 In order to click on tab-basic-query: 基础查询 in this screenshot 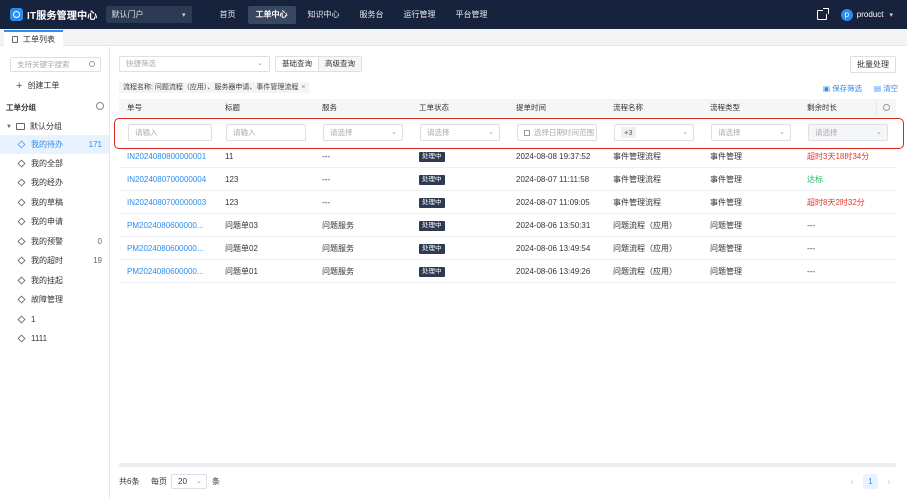, I will do `click(297, 64)`.